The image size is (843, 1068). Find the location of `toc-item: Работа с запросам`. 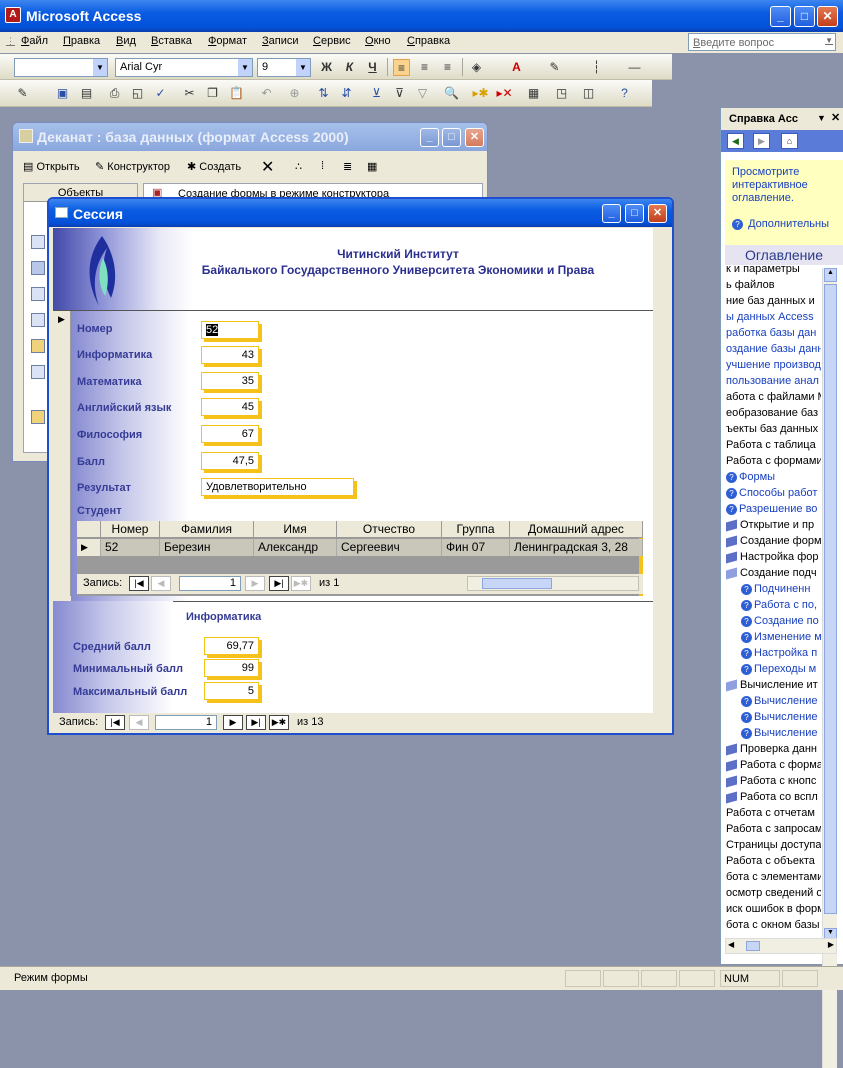

toc-item: Работа с запросам is located at coordinates (773, 829).